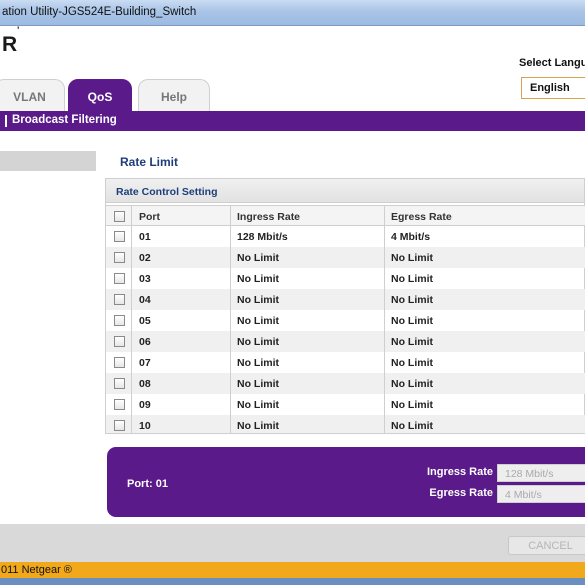  I want to click on table-row: 09 No Limit No Limit, so click(345, 404).